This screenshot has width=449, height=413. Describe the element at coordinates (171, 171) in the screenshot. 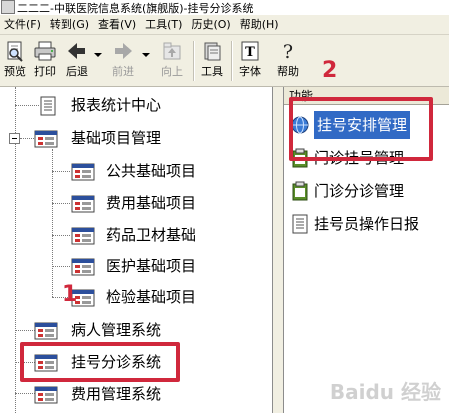

I see `tree-item-public-basic: 公共基础项目` at that location.